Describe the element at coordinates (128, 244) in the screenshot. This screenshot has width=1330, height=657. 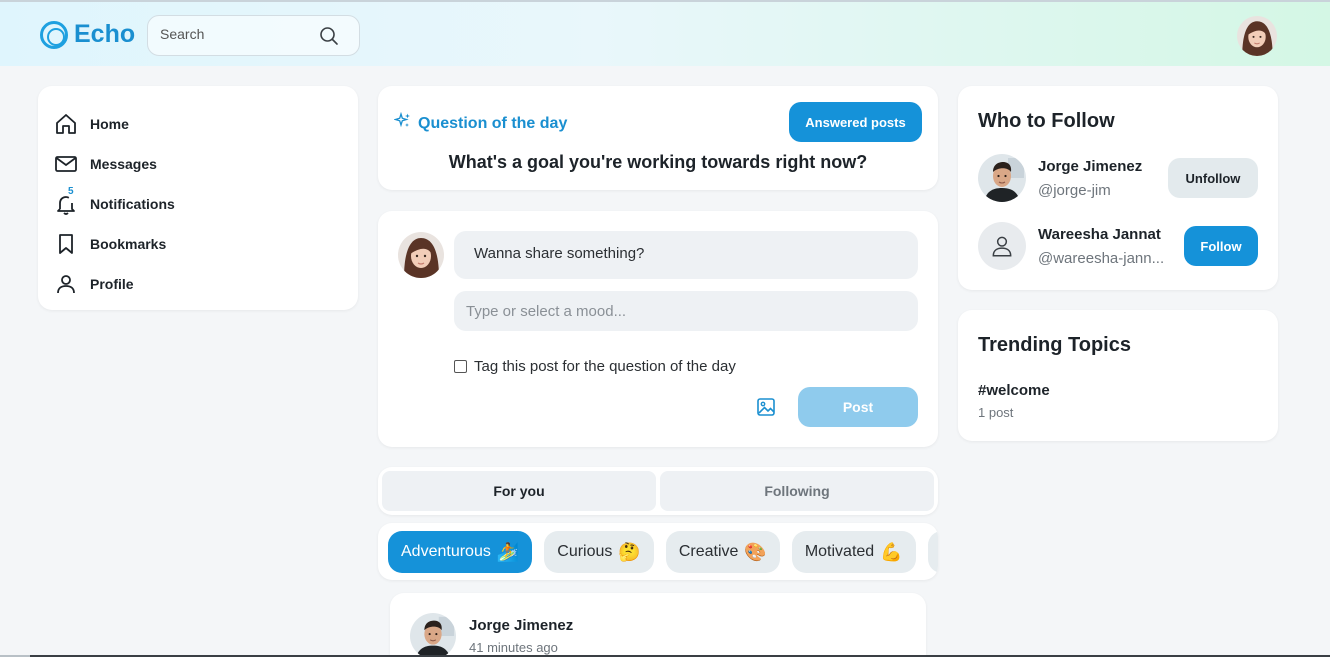
I see `sidebar-item-label: Bookmarks` at that location.